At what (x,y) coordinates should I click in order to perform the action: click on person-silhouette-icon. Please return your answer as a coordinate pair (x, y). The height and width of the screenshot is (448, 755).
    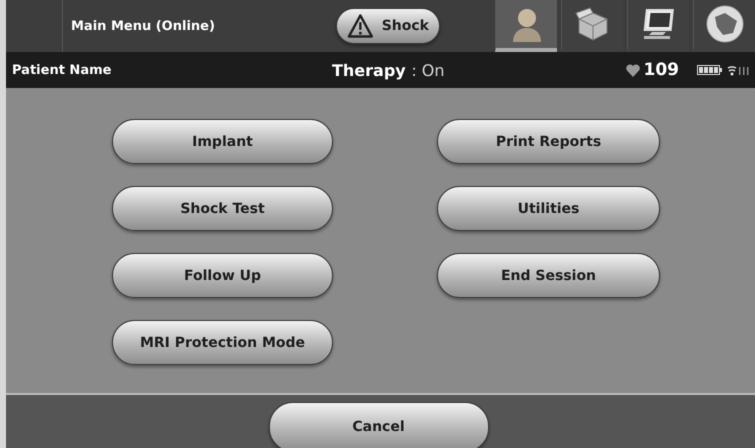
    Looking at the image, I should click on (527, 24).